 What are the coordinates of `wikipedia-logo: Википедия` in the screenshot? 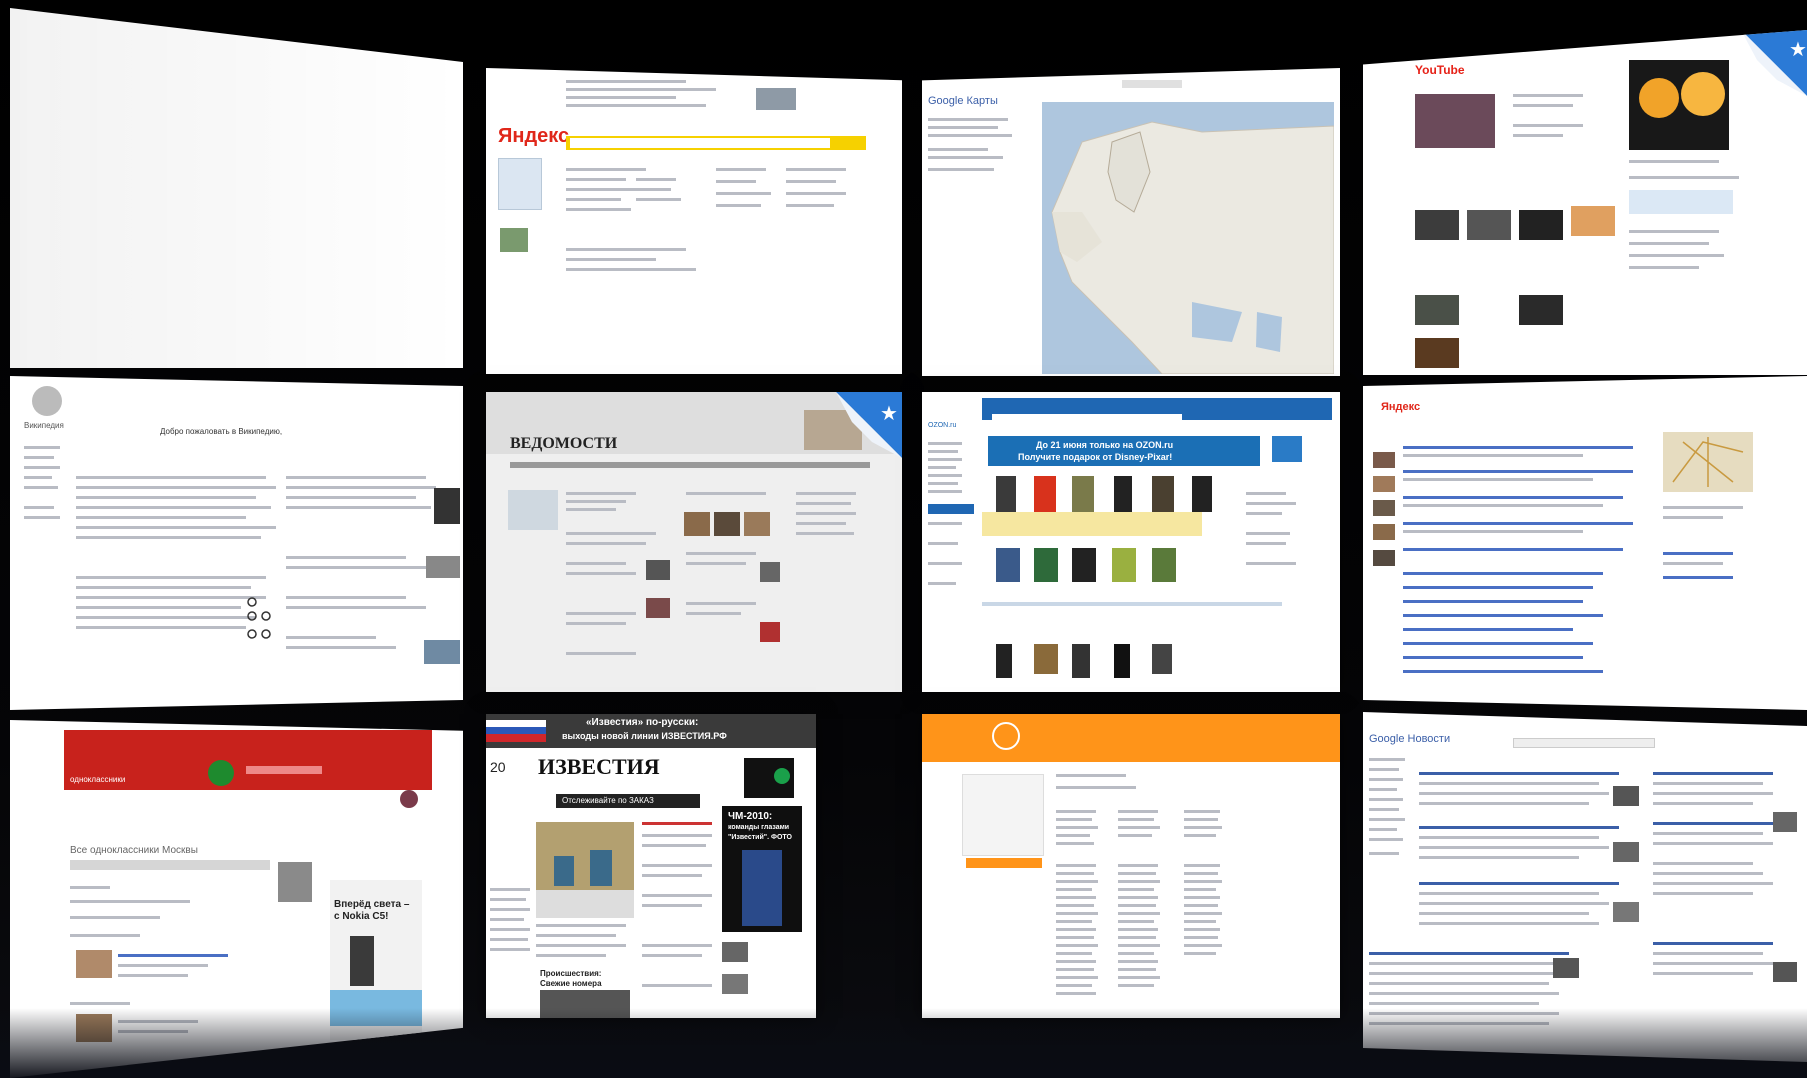 It's located at (44, 425).